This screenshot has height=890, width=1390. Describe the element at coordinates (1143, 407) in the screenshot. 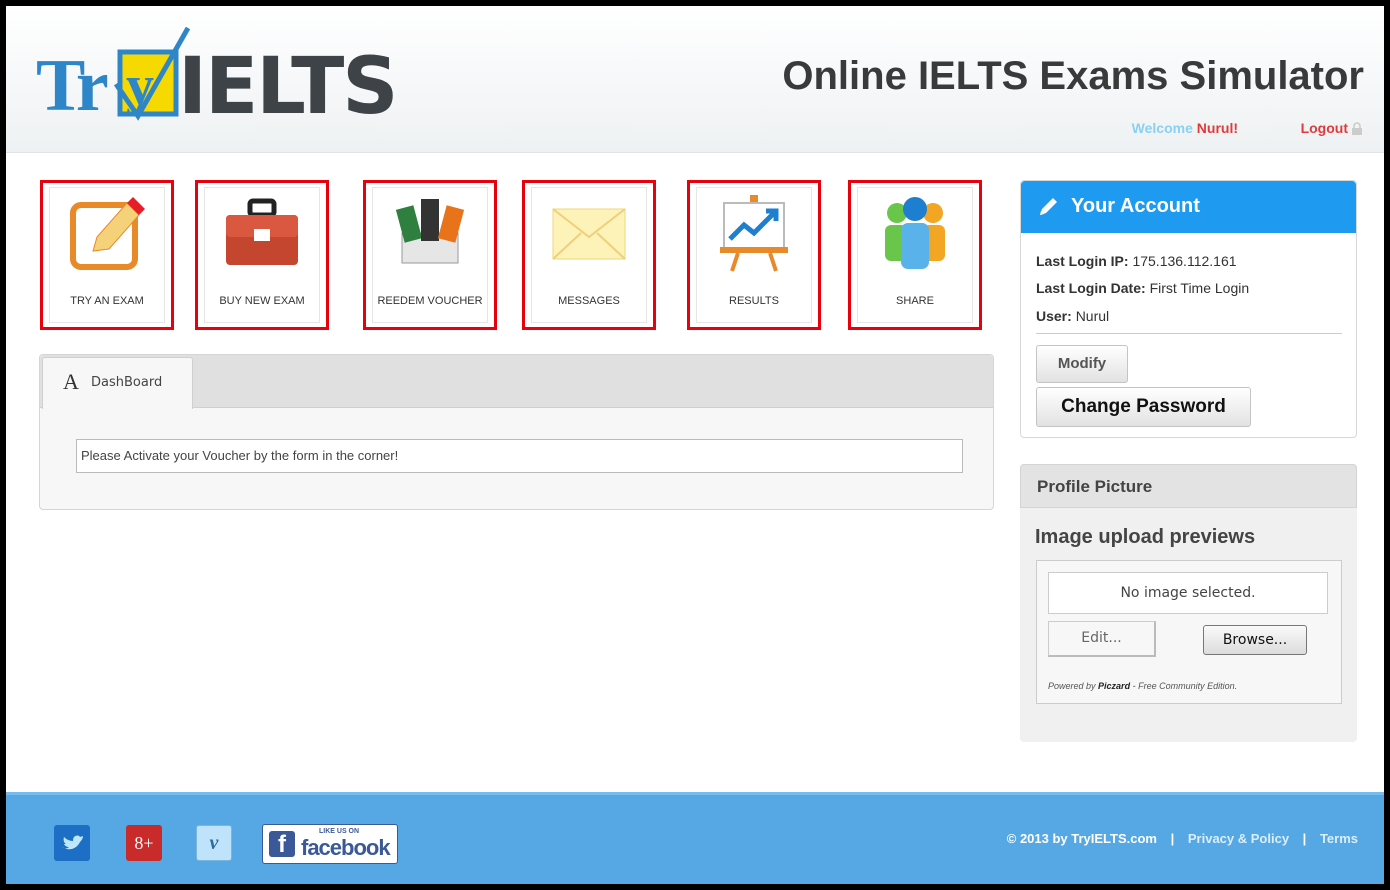

I see `change-password-button: Change Password` at that location.